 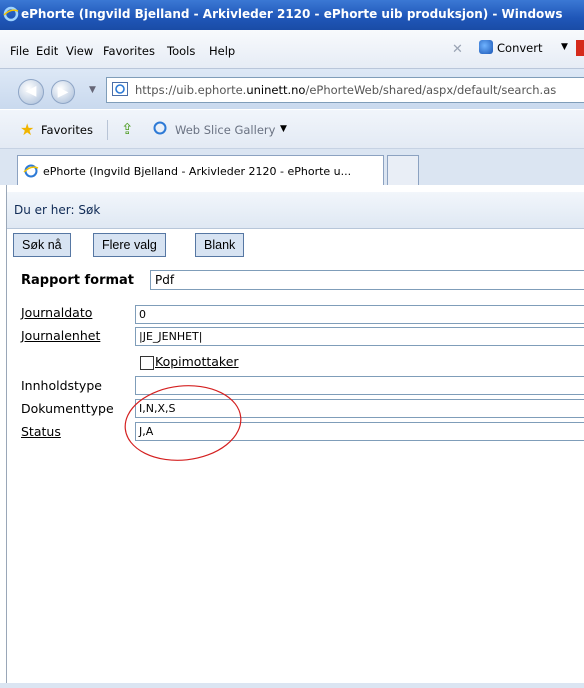 What do you see at coordinates (580, 48) in the screenshot?
I see `toolbar-icon` at bounding box center [580, 48].